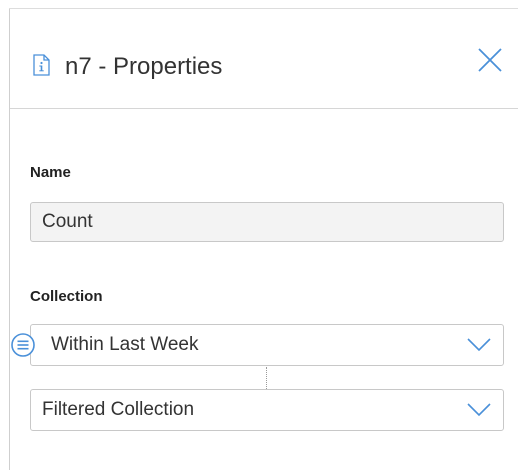 Image resolution: width=518 pixels, height=470 pixels. I want to click on filtered-collection-select-value: Filtered Collection, so click(118, 409).